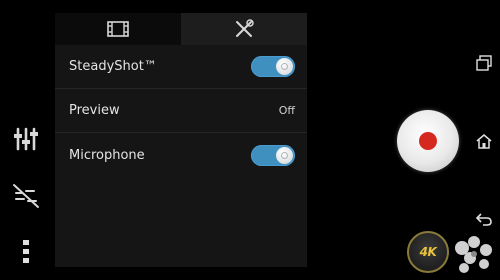 The height and width of the screenshot is (280, 500). Describe the element at coordinates (273, 155) in the screenshot. I see `microphone-toggle` at that location.